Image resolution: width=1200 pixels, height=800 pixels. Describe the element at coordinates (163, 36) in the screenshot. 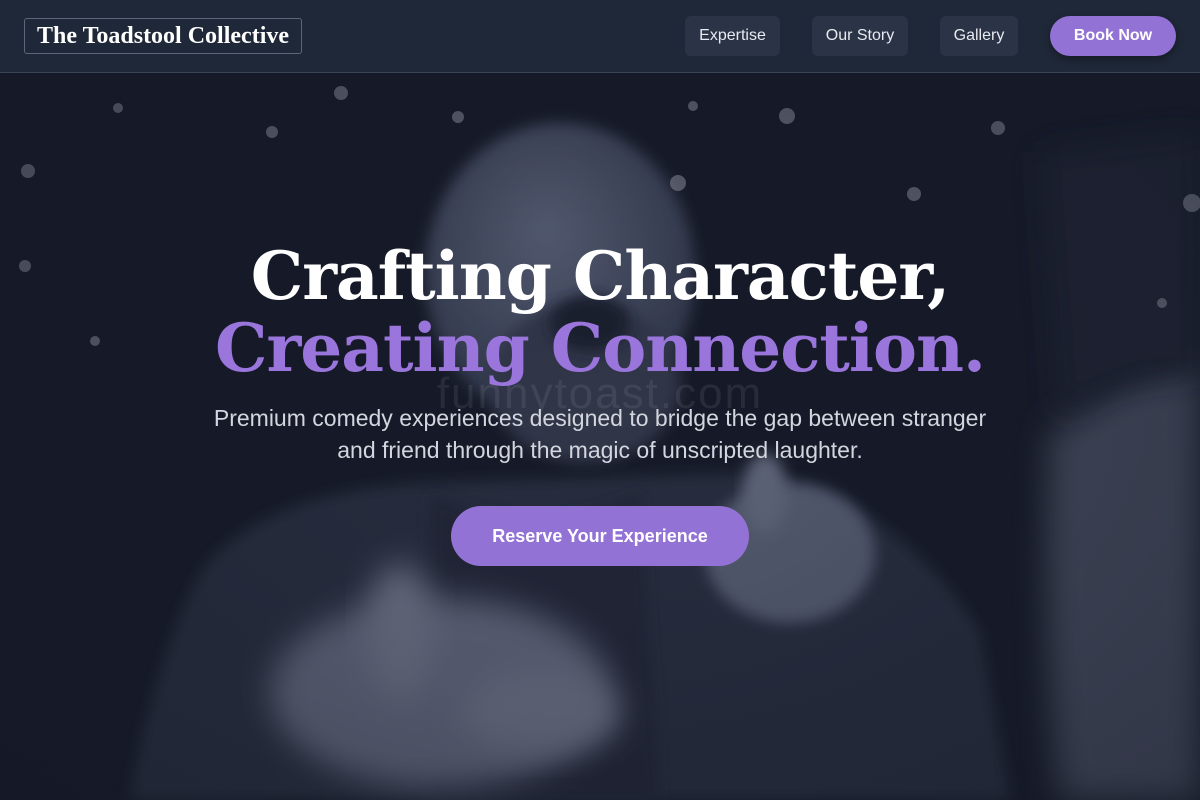

I see `brand-logo: The Toadstool Collective` at that location.